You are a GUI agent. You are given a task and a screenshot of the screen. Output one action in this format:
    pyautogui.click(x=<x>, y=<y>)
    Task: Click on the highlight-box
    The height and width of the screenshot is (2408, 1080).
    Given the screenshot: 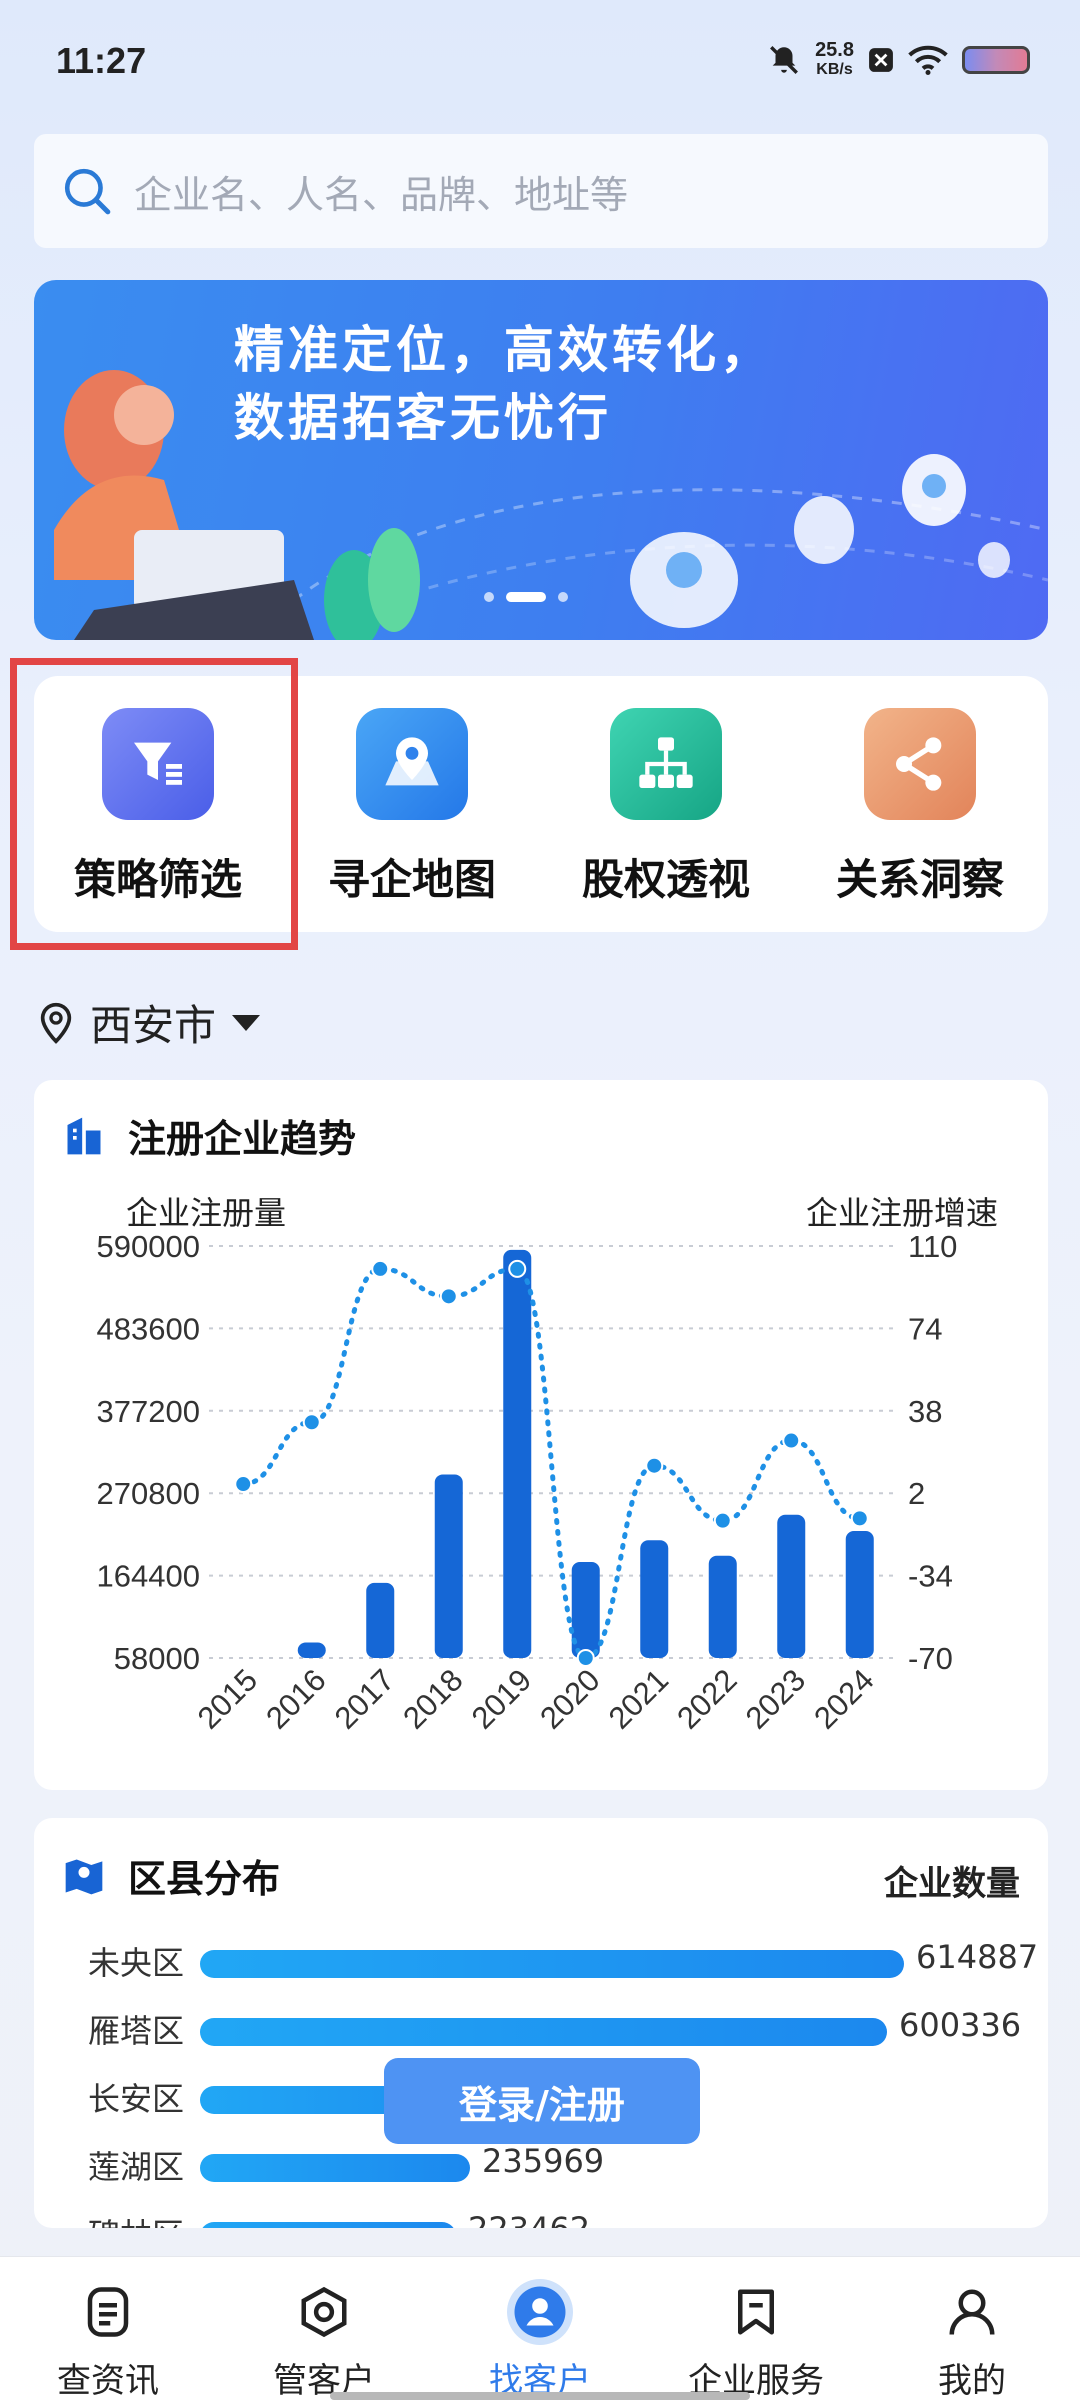 What is the action you would take?
    pyautogui.click(x=154, y=804)
    